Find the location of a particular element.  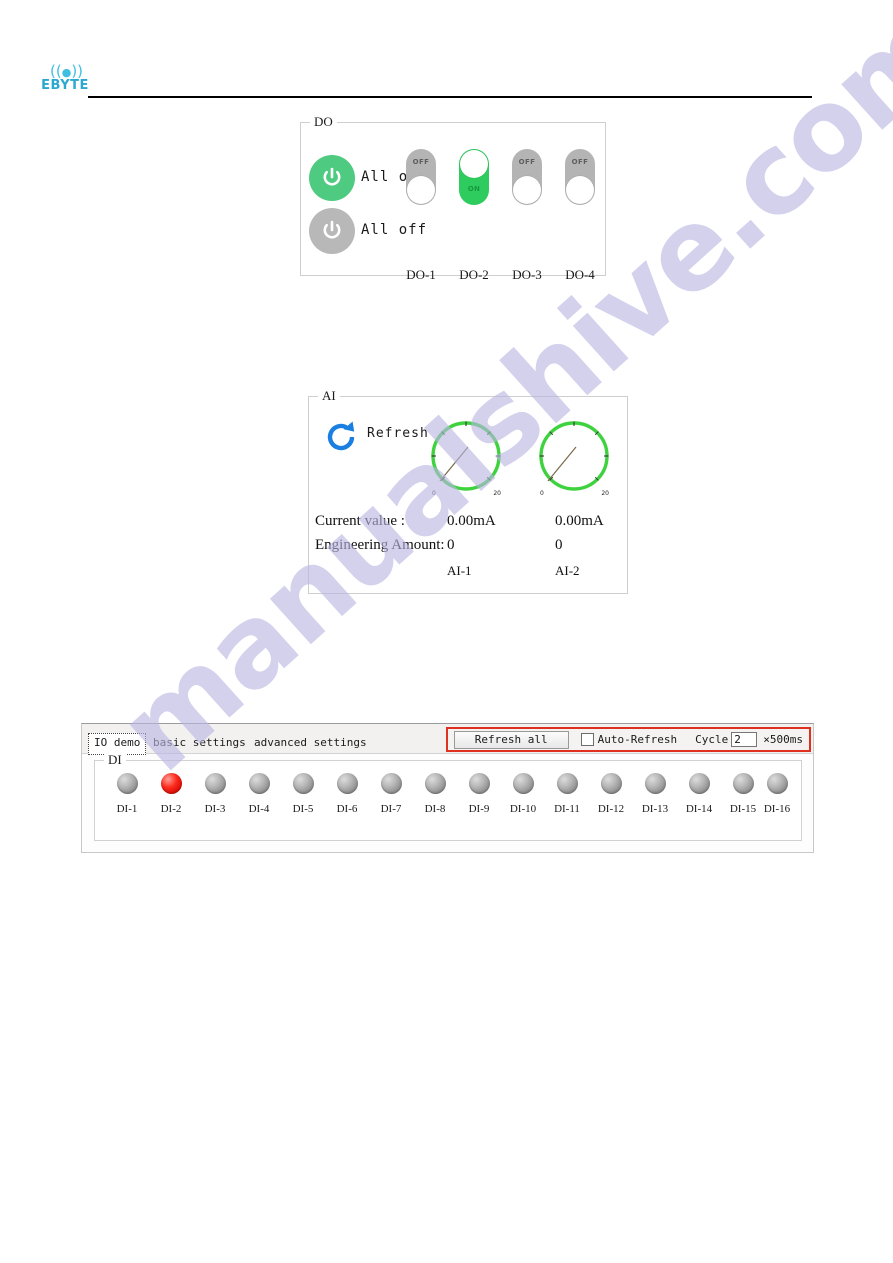

di-channel-5: DI-5 is located at coordinates (303, 794).